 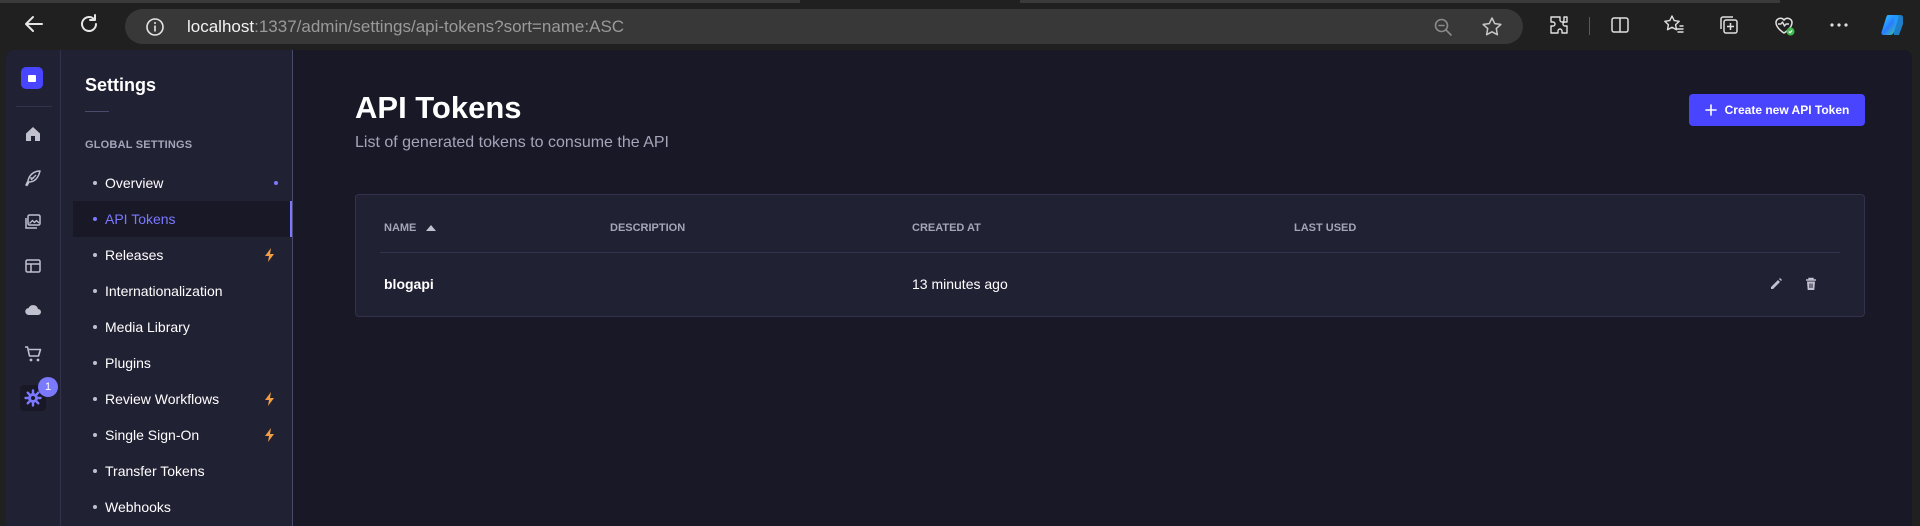 What do you see at coordinates (33, 178) in the screenshot?
I see `feather-icon` at bounding box center [33, 178].